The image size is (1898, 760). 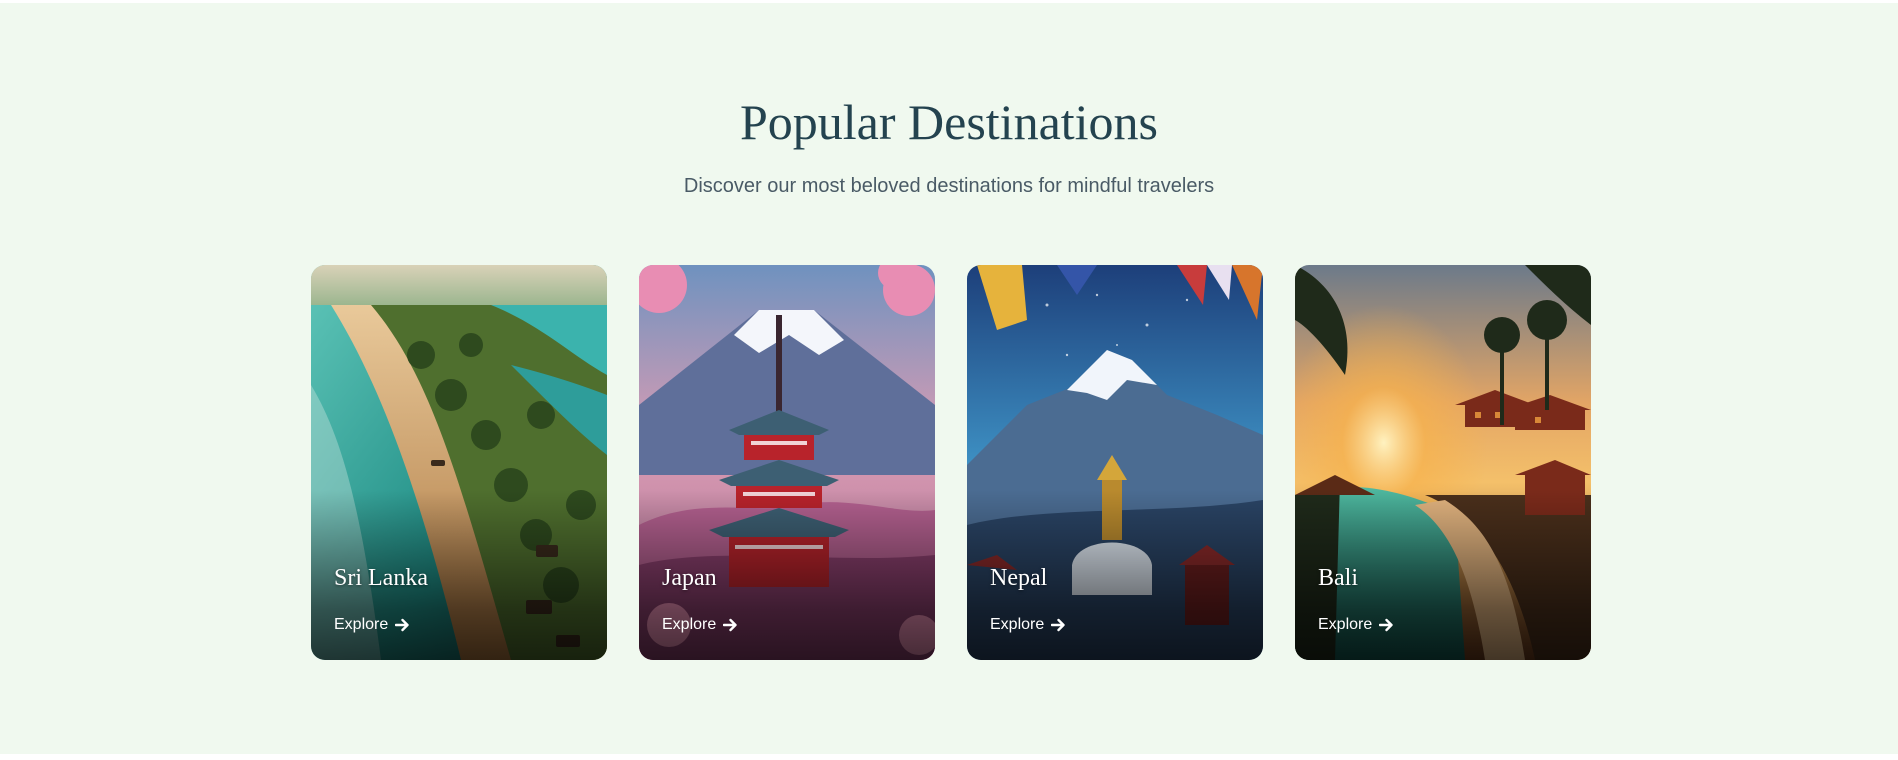 What do you see at coordinates (689, 578) in the screenshot?
I see `destination-name: Japan` at bounding box center [689, 578].